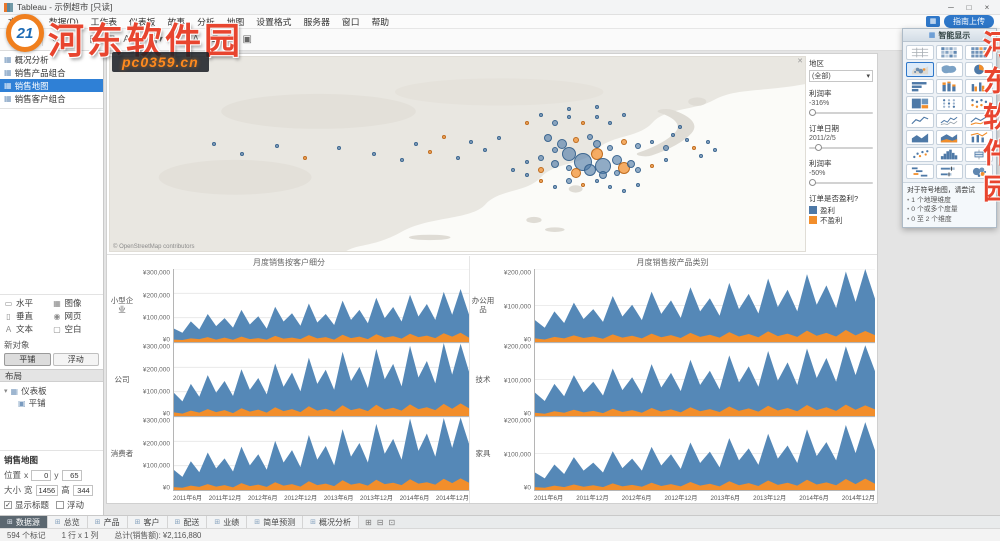 The height and width of the screenshot is (541, 1000). I want to click on object-item: ▭ 水平, so click(27, 303).